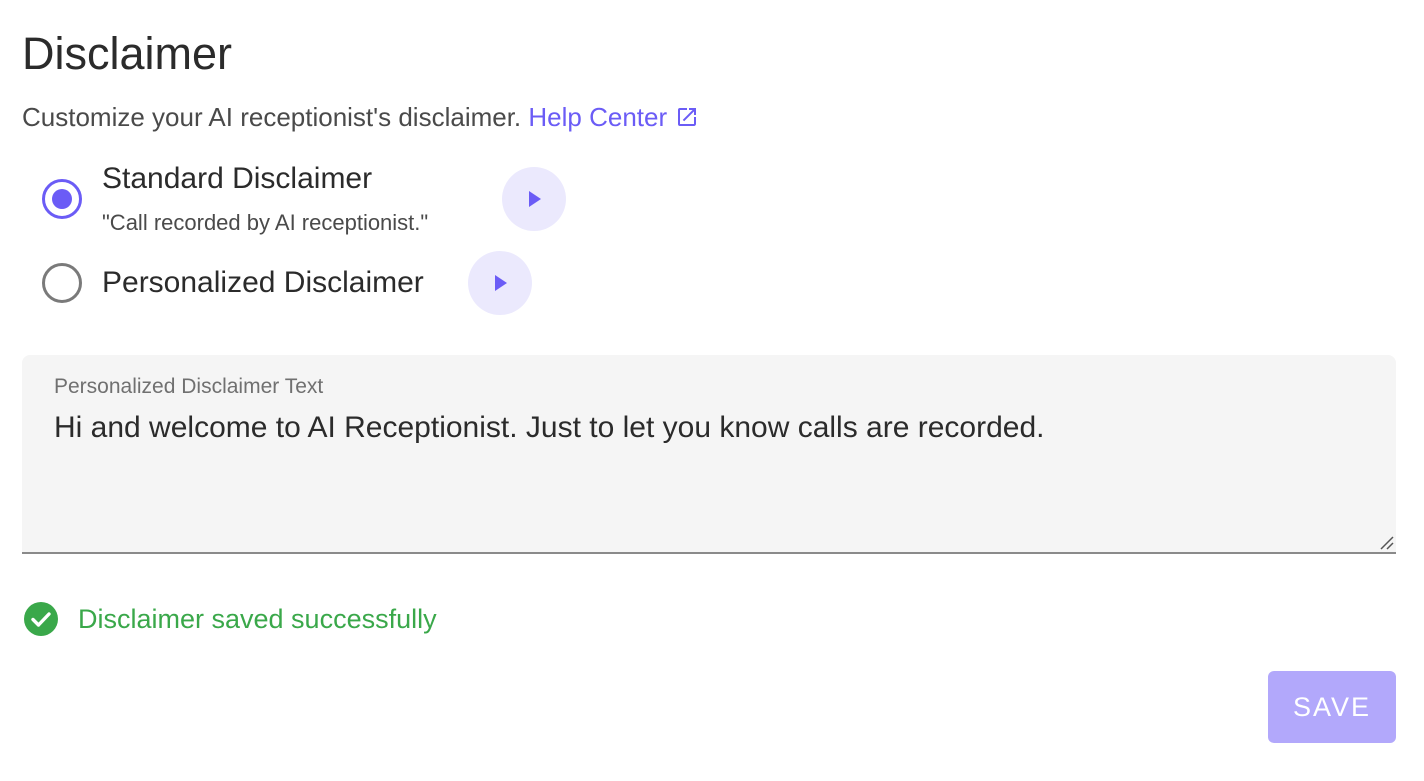 Image resolution: width=1424 pixels, height=781 pixels. Describe the element at coordinates (265, 222) in the screenshot. I see `standard-disclaimer-description: "Call recorded by AI receptionist."` at that location.